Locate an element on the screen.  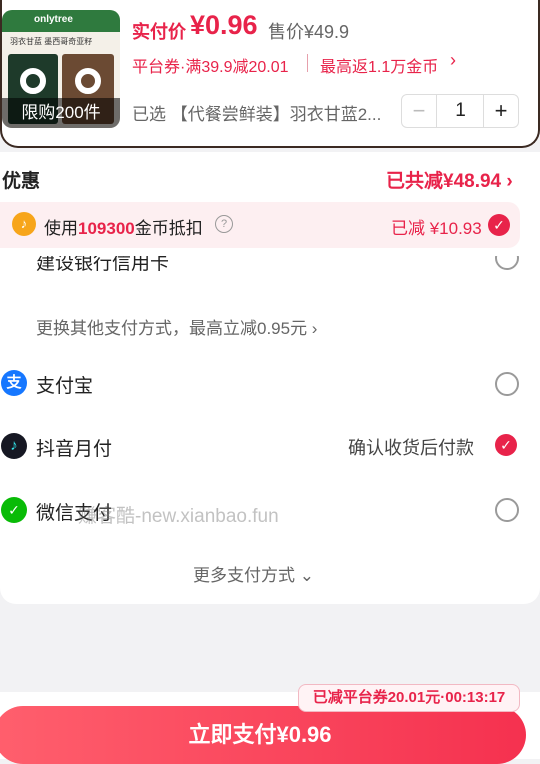
increment-button: + is located at coordinates (501, 111).